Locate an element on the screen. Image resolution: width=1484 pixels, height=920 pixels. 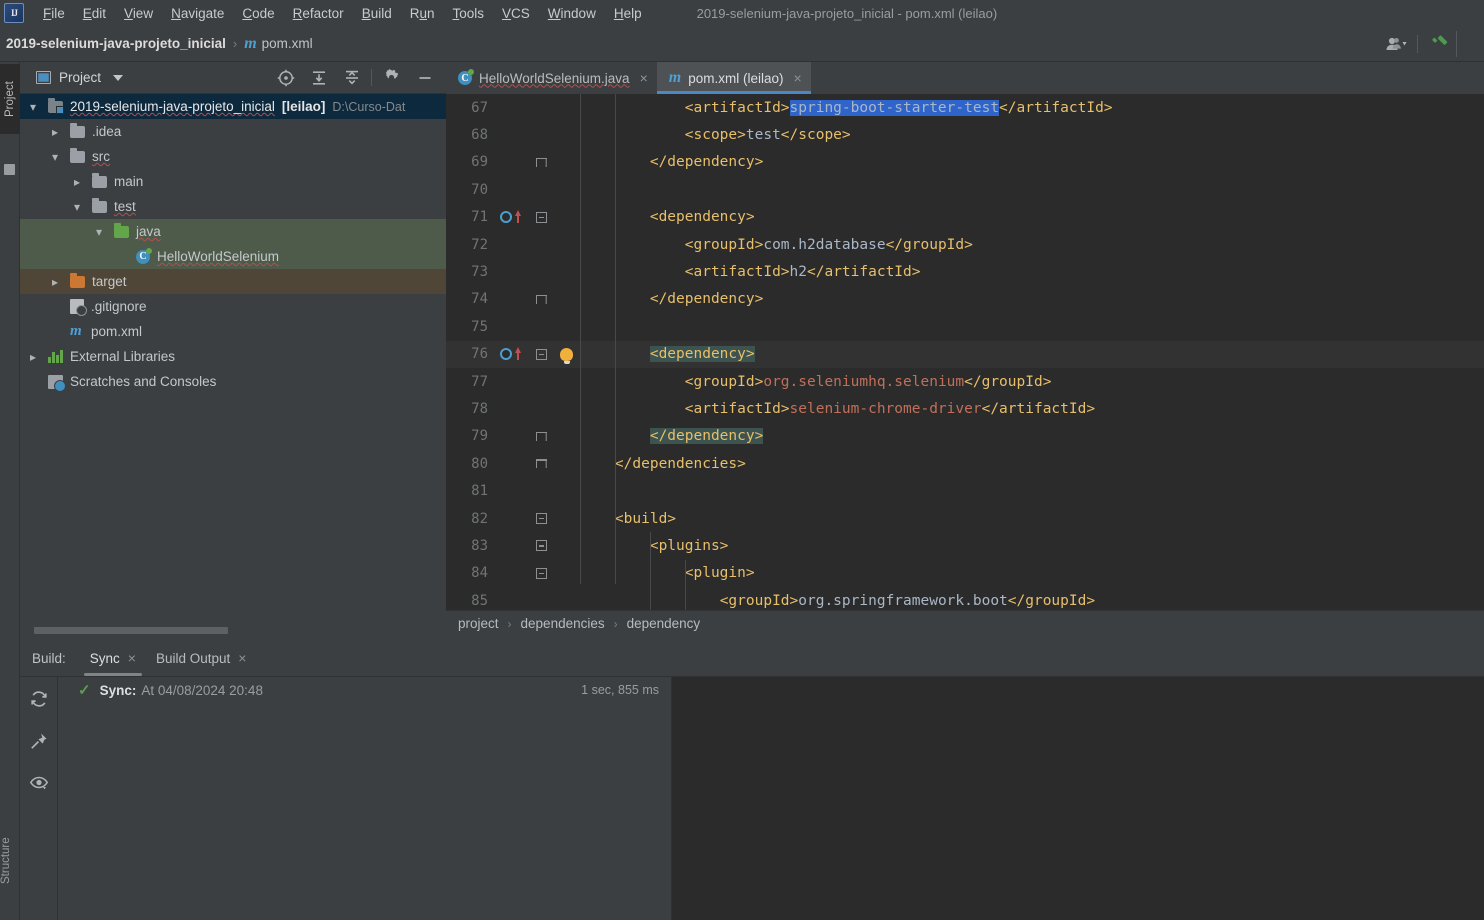
build-tab-build-output: Build Output × is located at coordinates (201, 658).